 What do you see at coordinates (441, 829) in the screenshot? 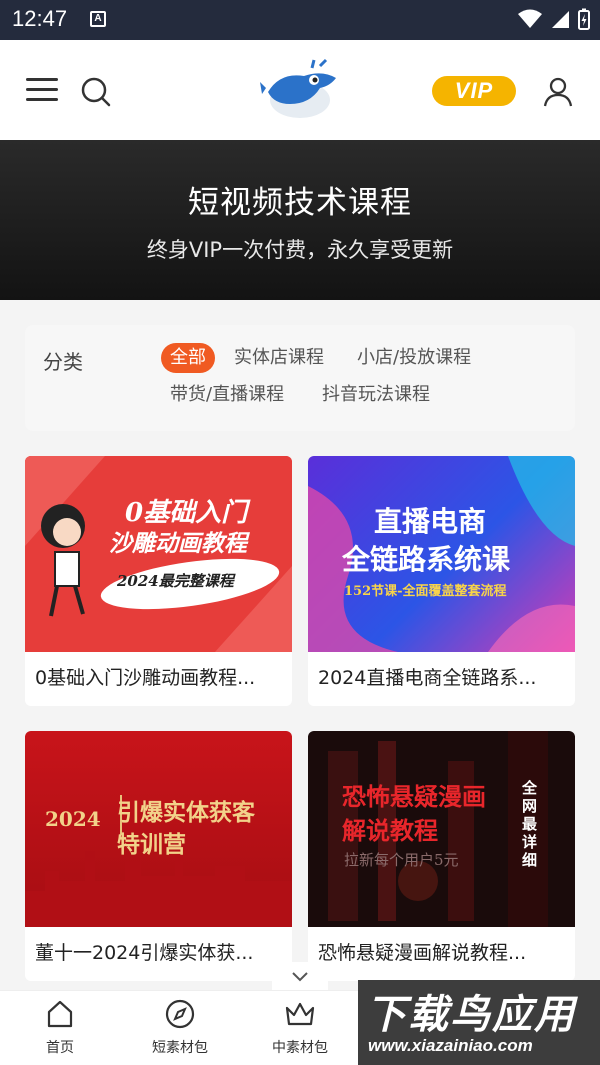
I see `course-thumbnail: 恐怖悬疑漫画 解说教程 拉新每个用户5元 全网最详细` at bounding box center [441, 829].